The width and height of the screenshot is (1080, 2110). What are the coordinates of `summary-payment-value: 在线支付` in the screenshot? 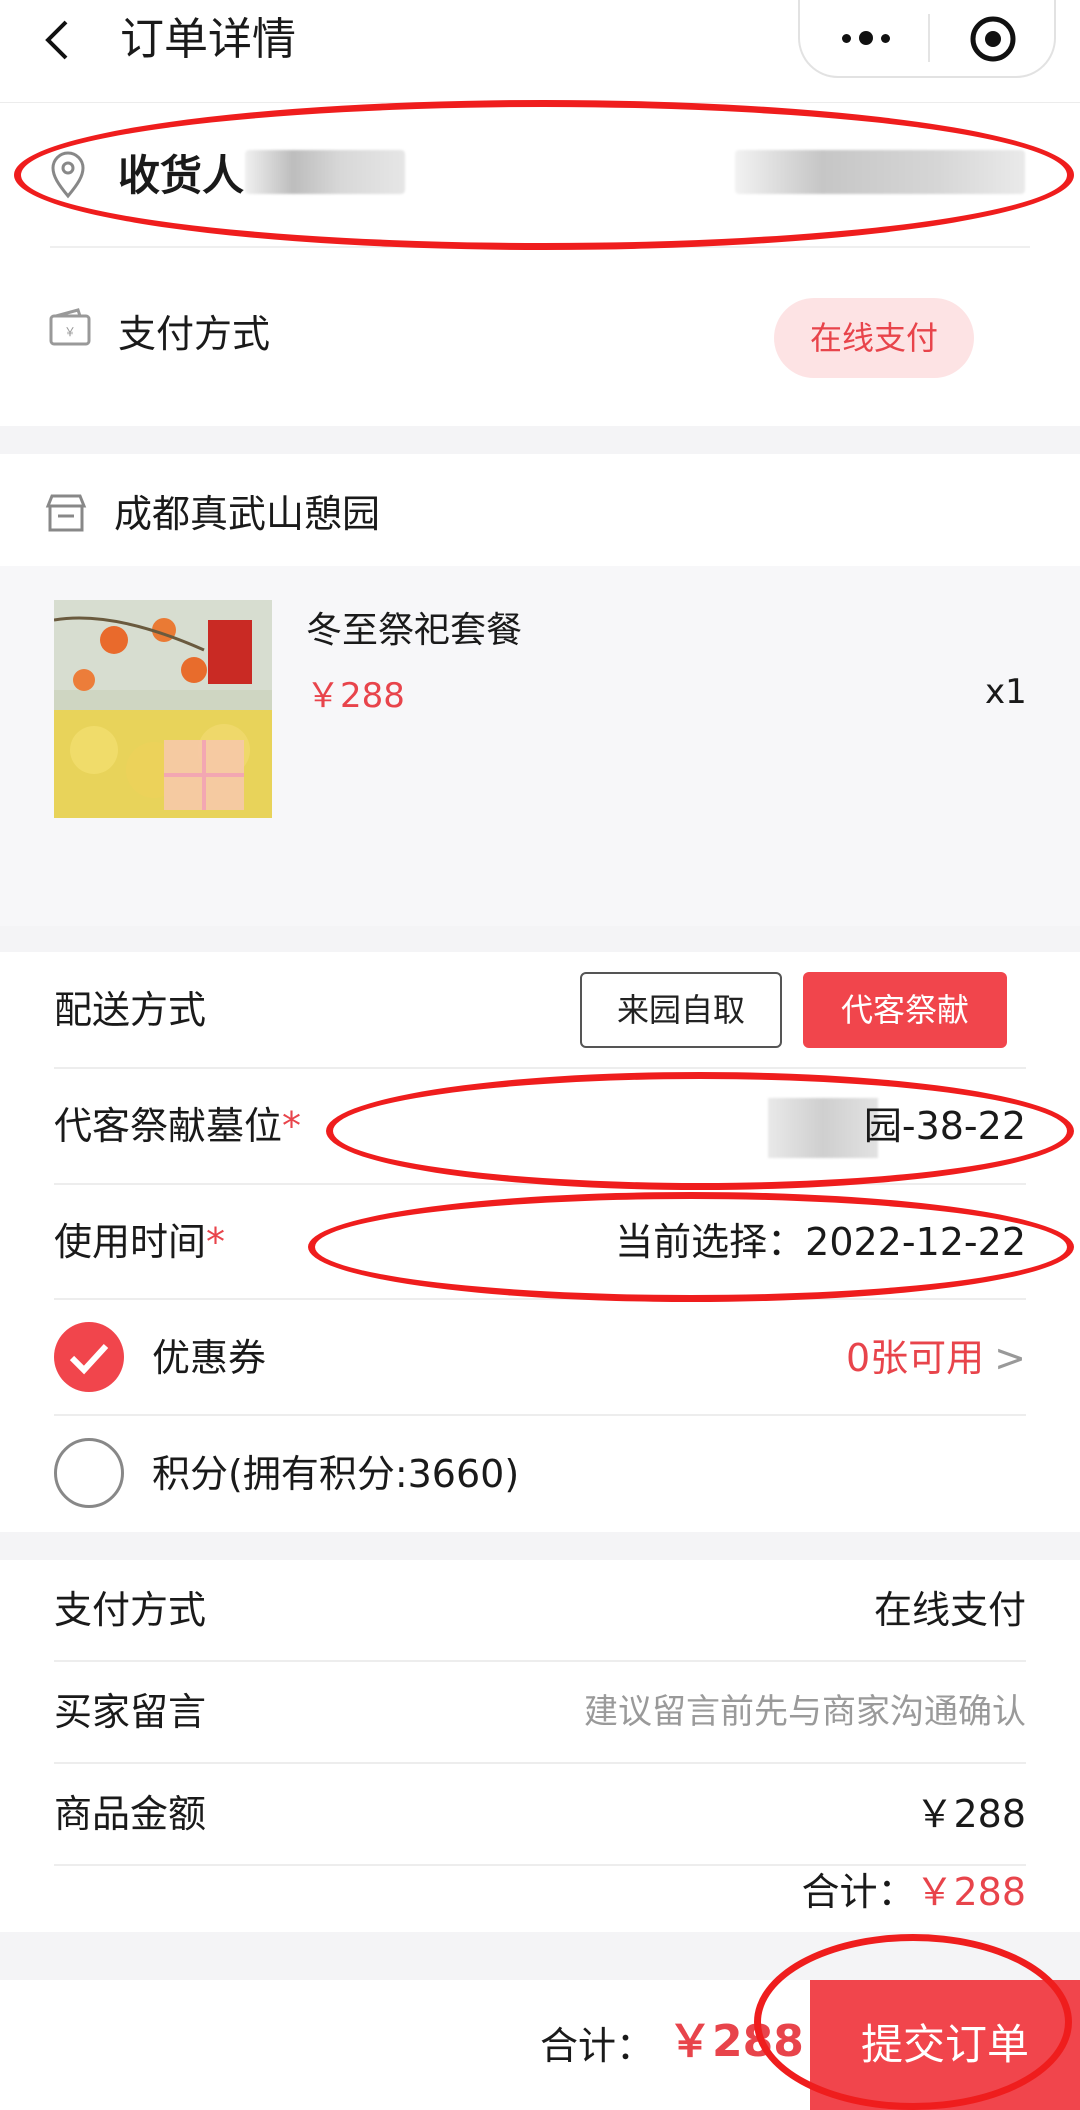 It's located at (949, 1610).